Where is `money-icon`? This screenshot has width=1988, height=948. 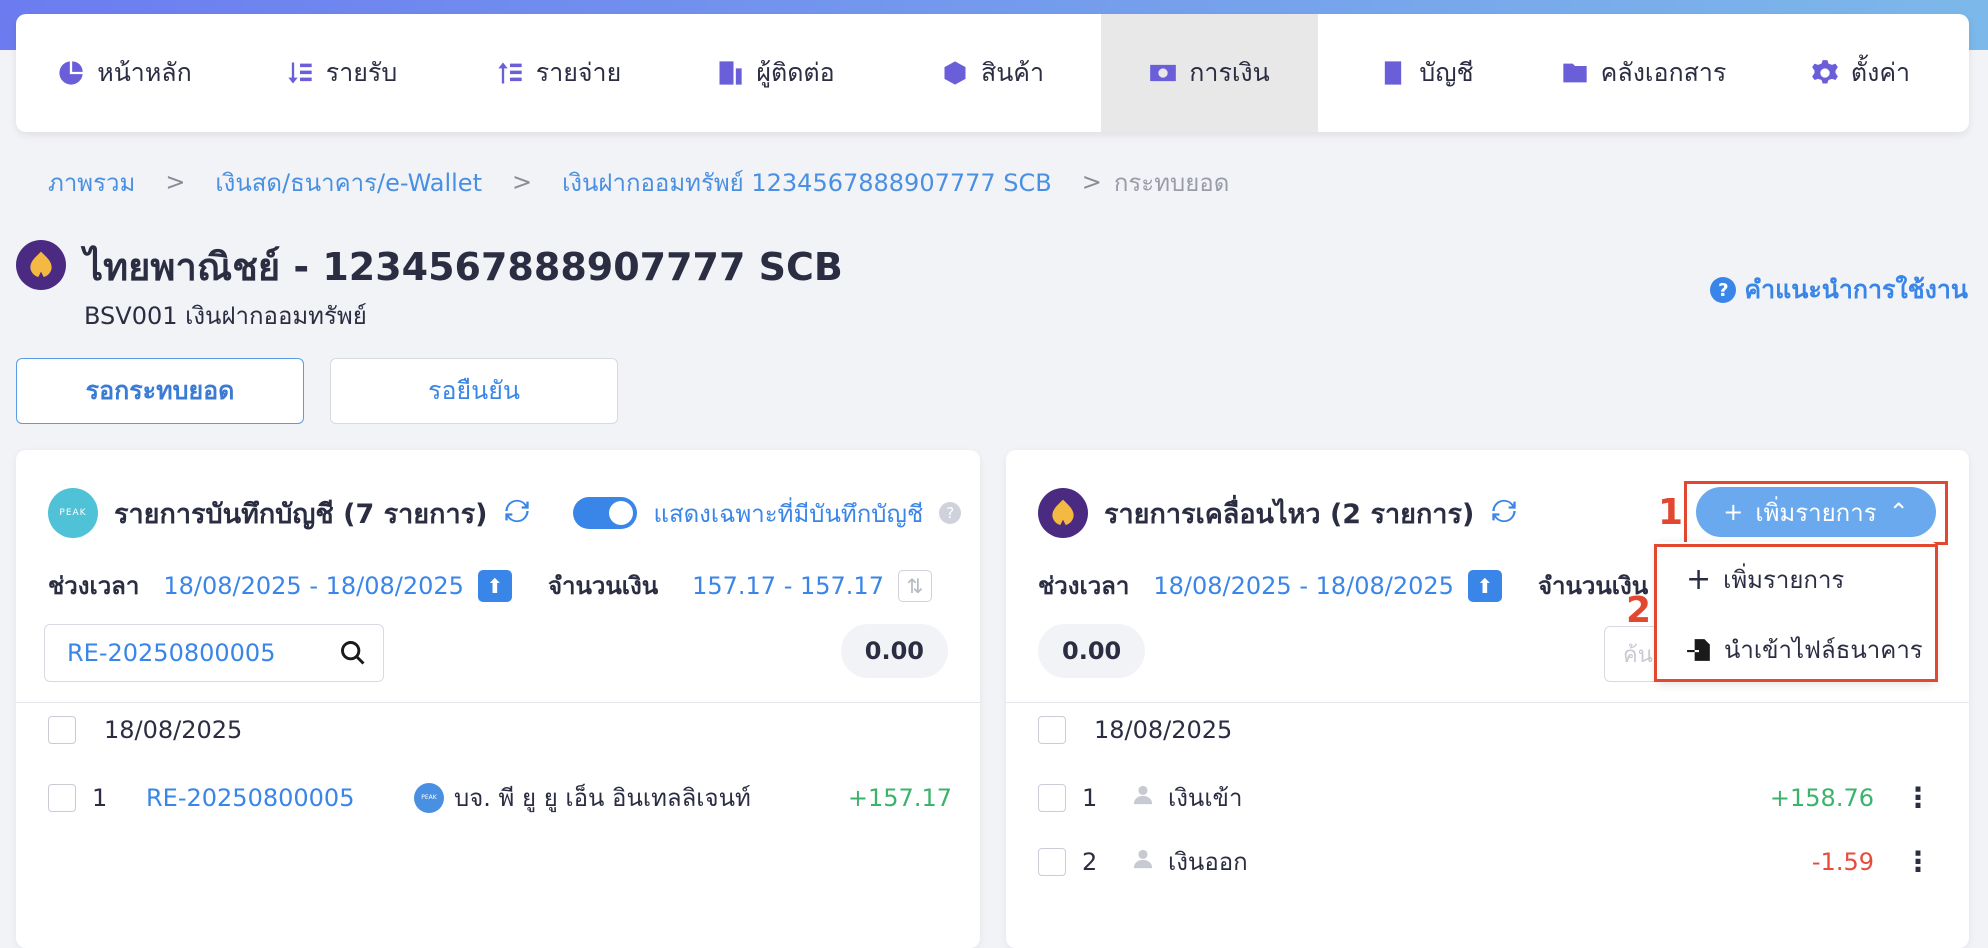 money-icon is located at coordinates (1163, 73).